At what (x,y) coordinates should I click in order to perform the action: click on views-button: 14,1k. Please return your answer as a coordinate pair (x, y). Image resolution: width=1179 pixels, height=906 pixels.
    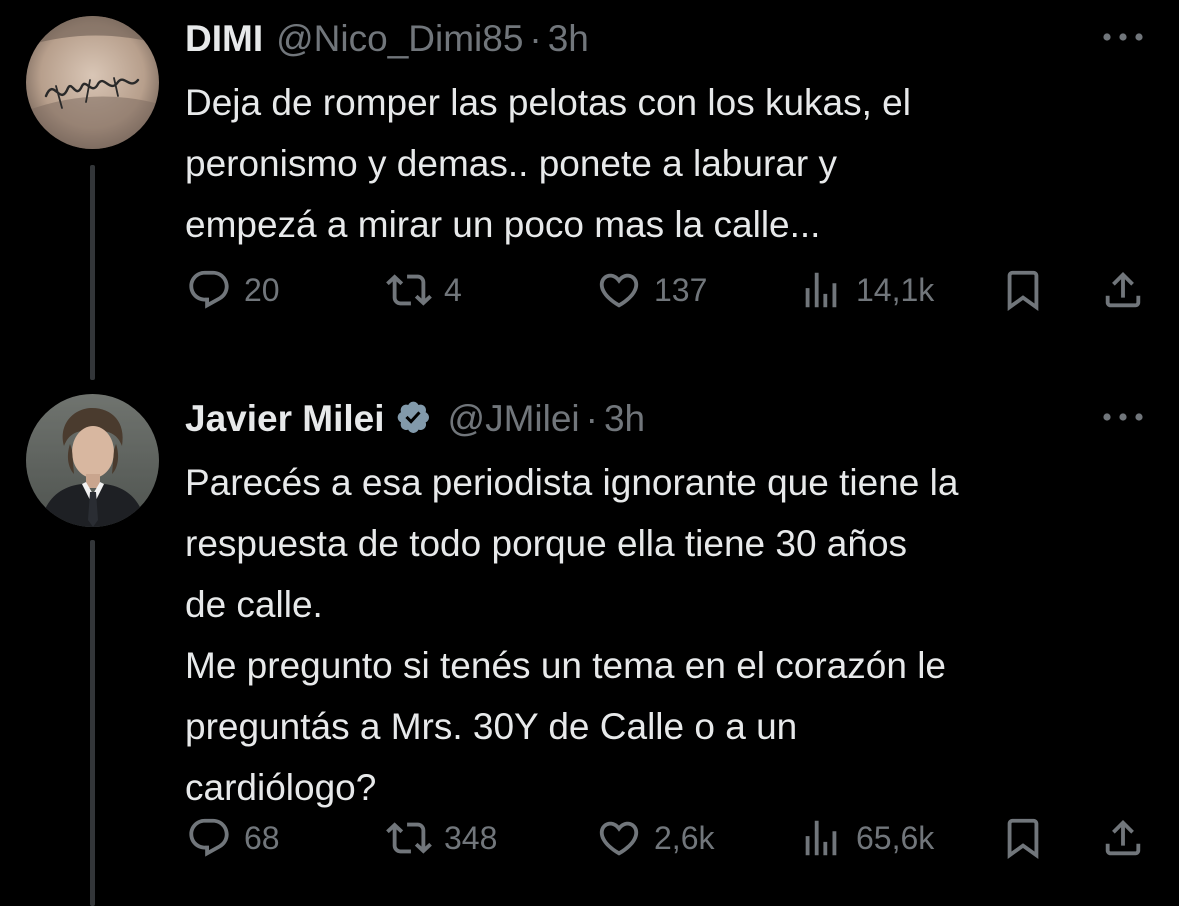
    Looking at the image, I should click on (866, 290).